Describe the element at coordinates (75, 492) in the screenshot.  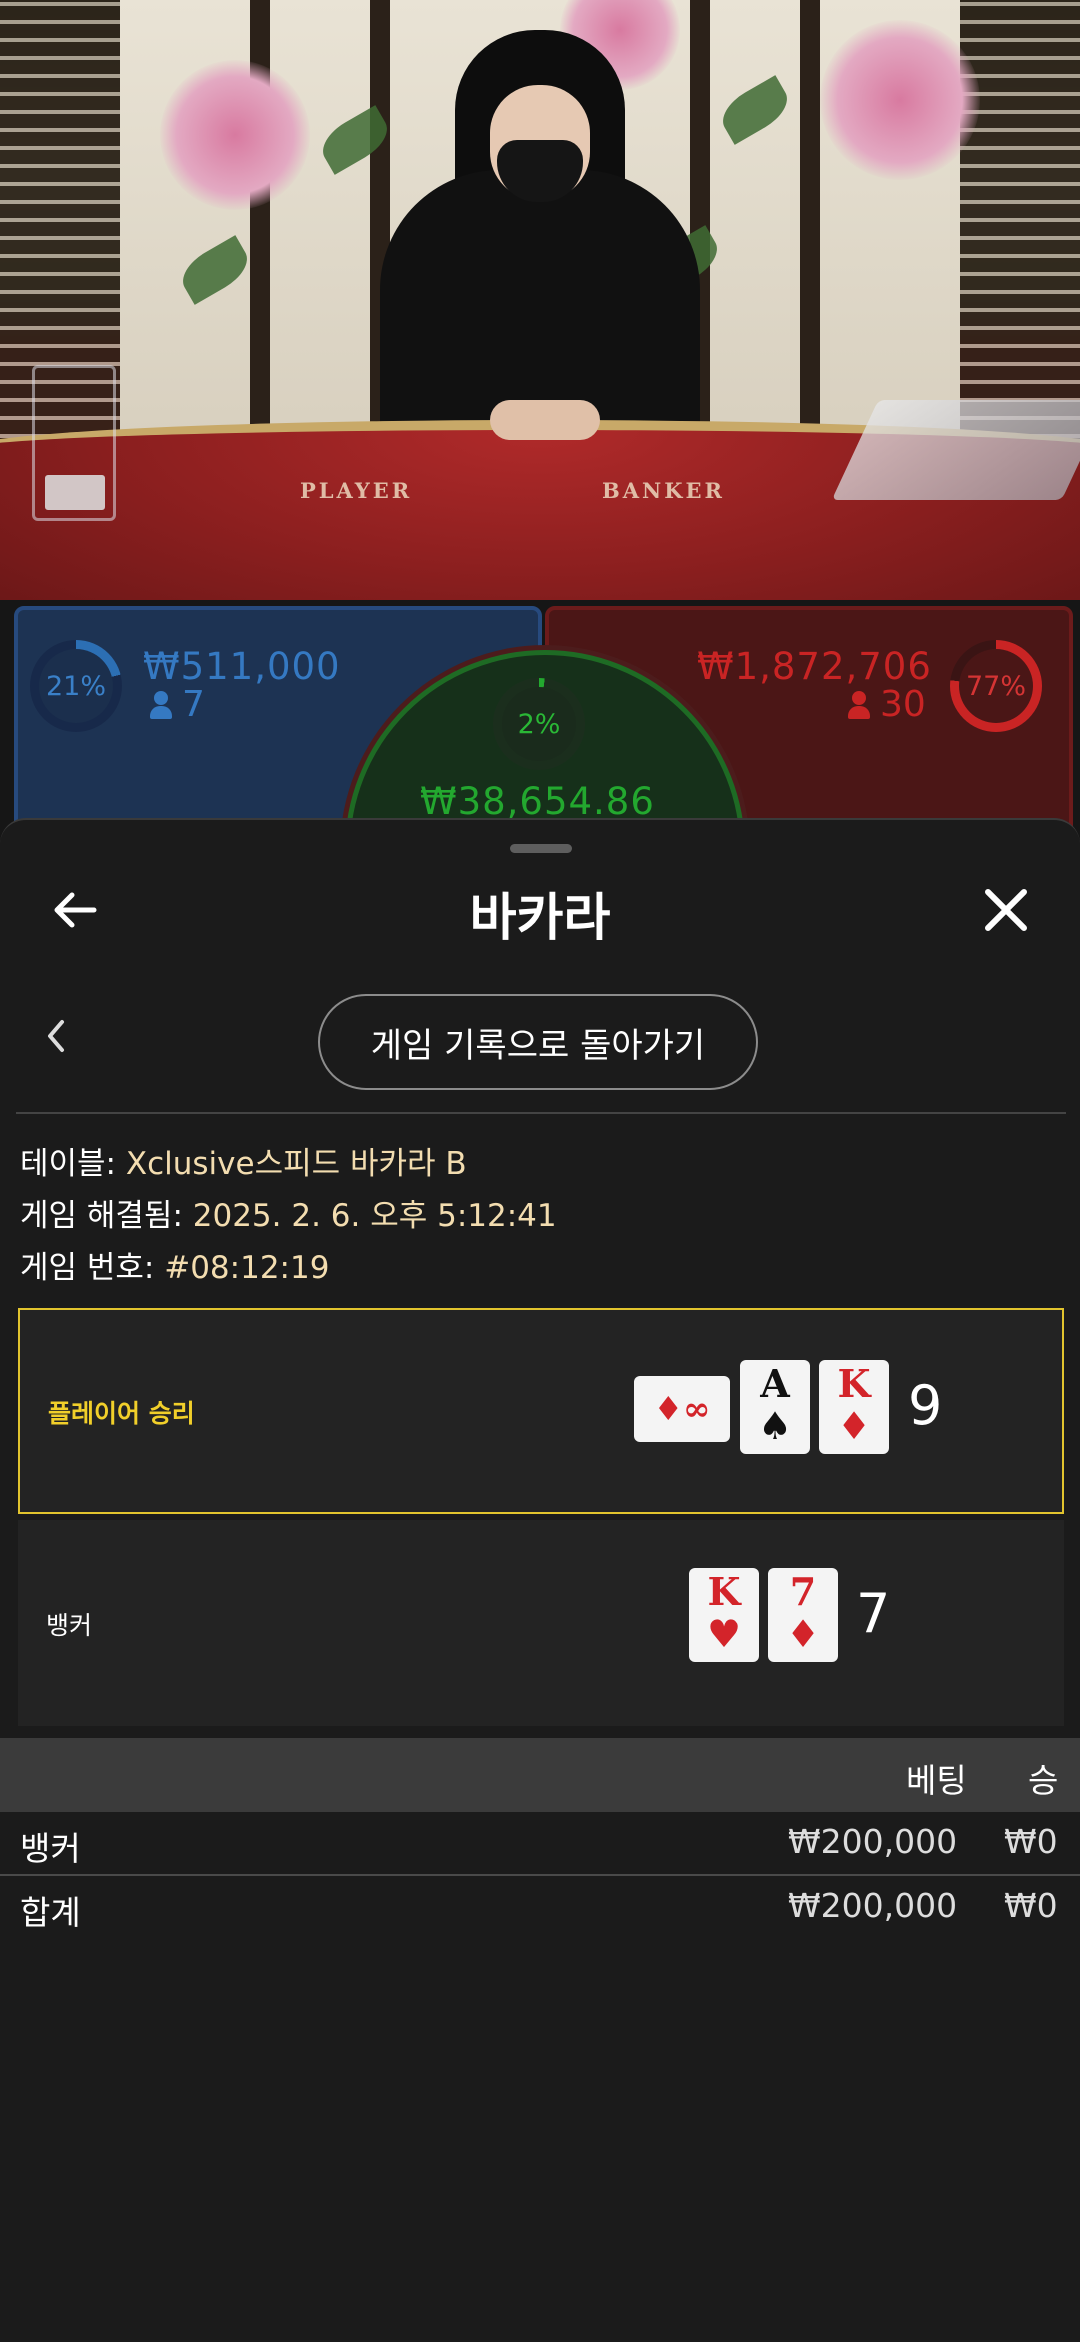
I see `discard-card` at that location.